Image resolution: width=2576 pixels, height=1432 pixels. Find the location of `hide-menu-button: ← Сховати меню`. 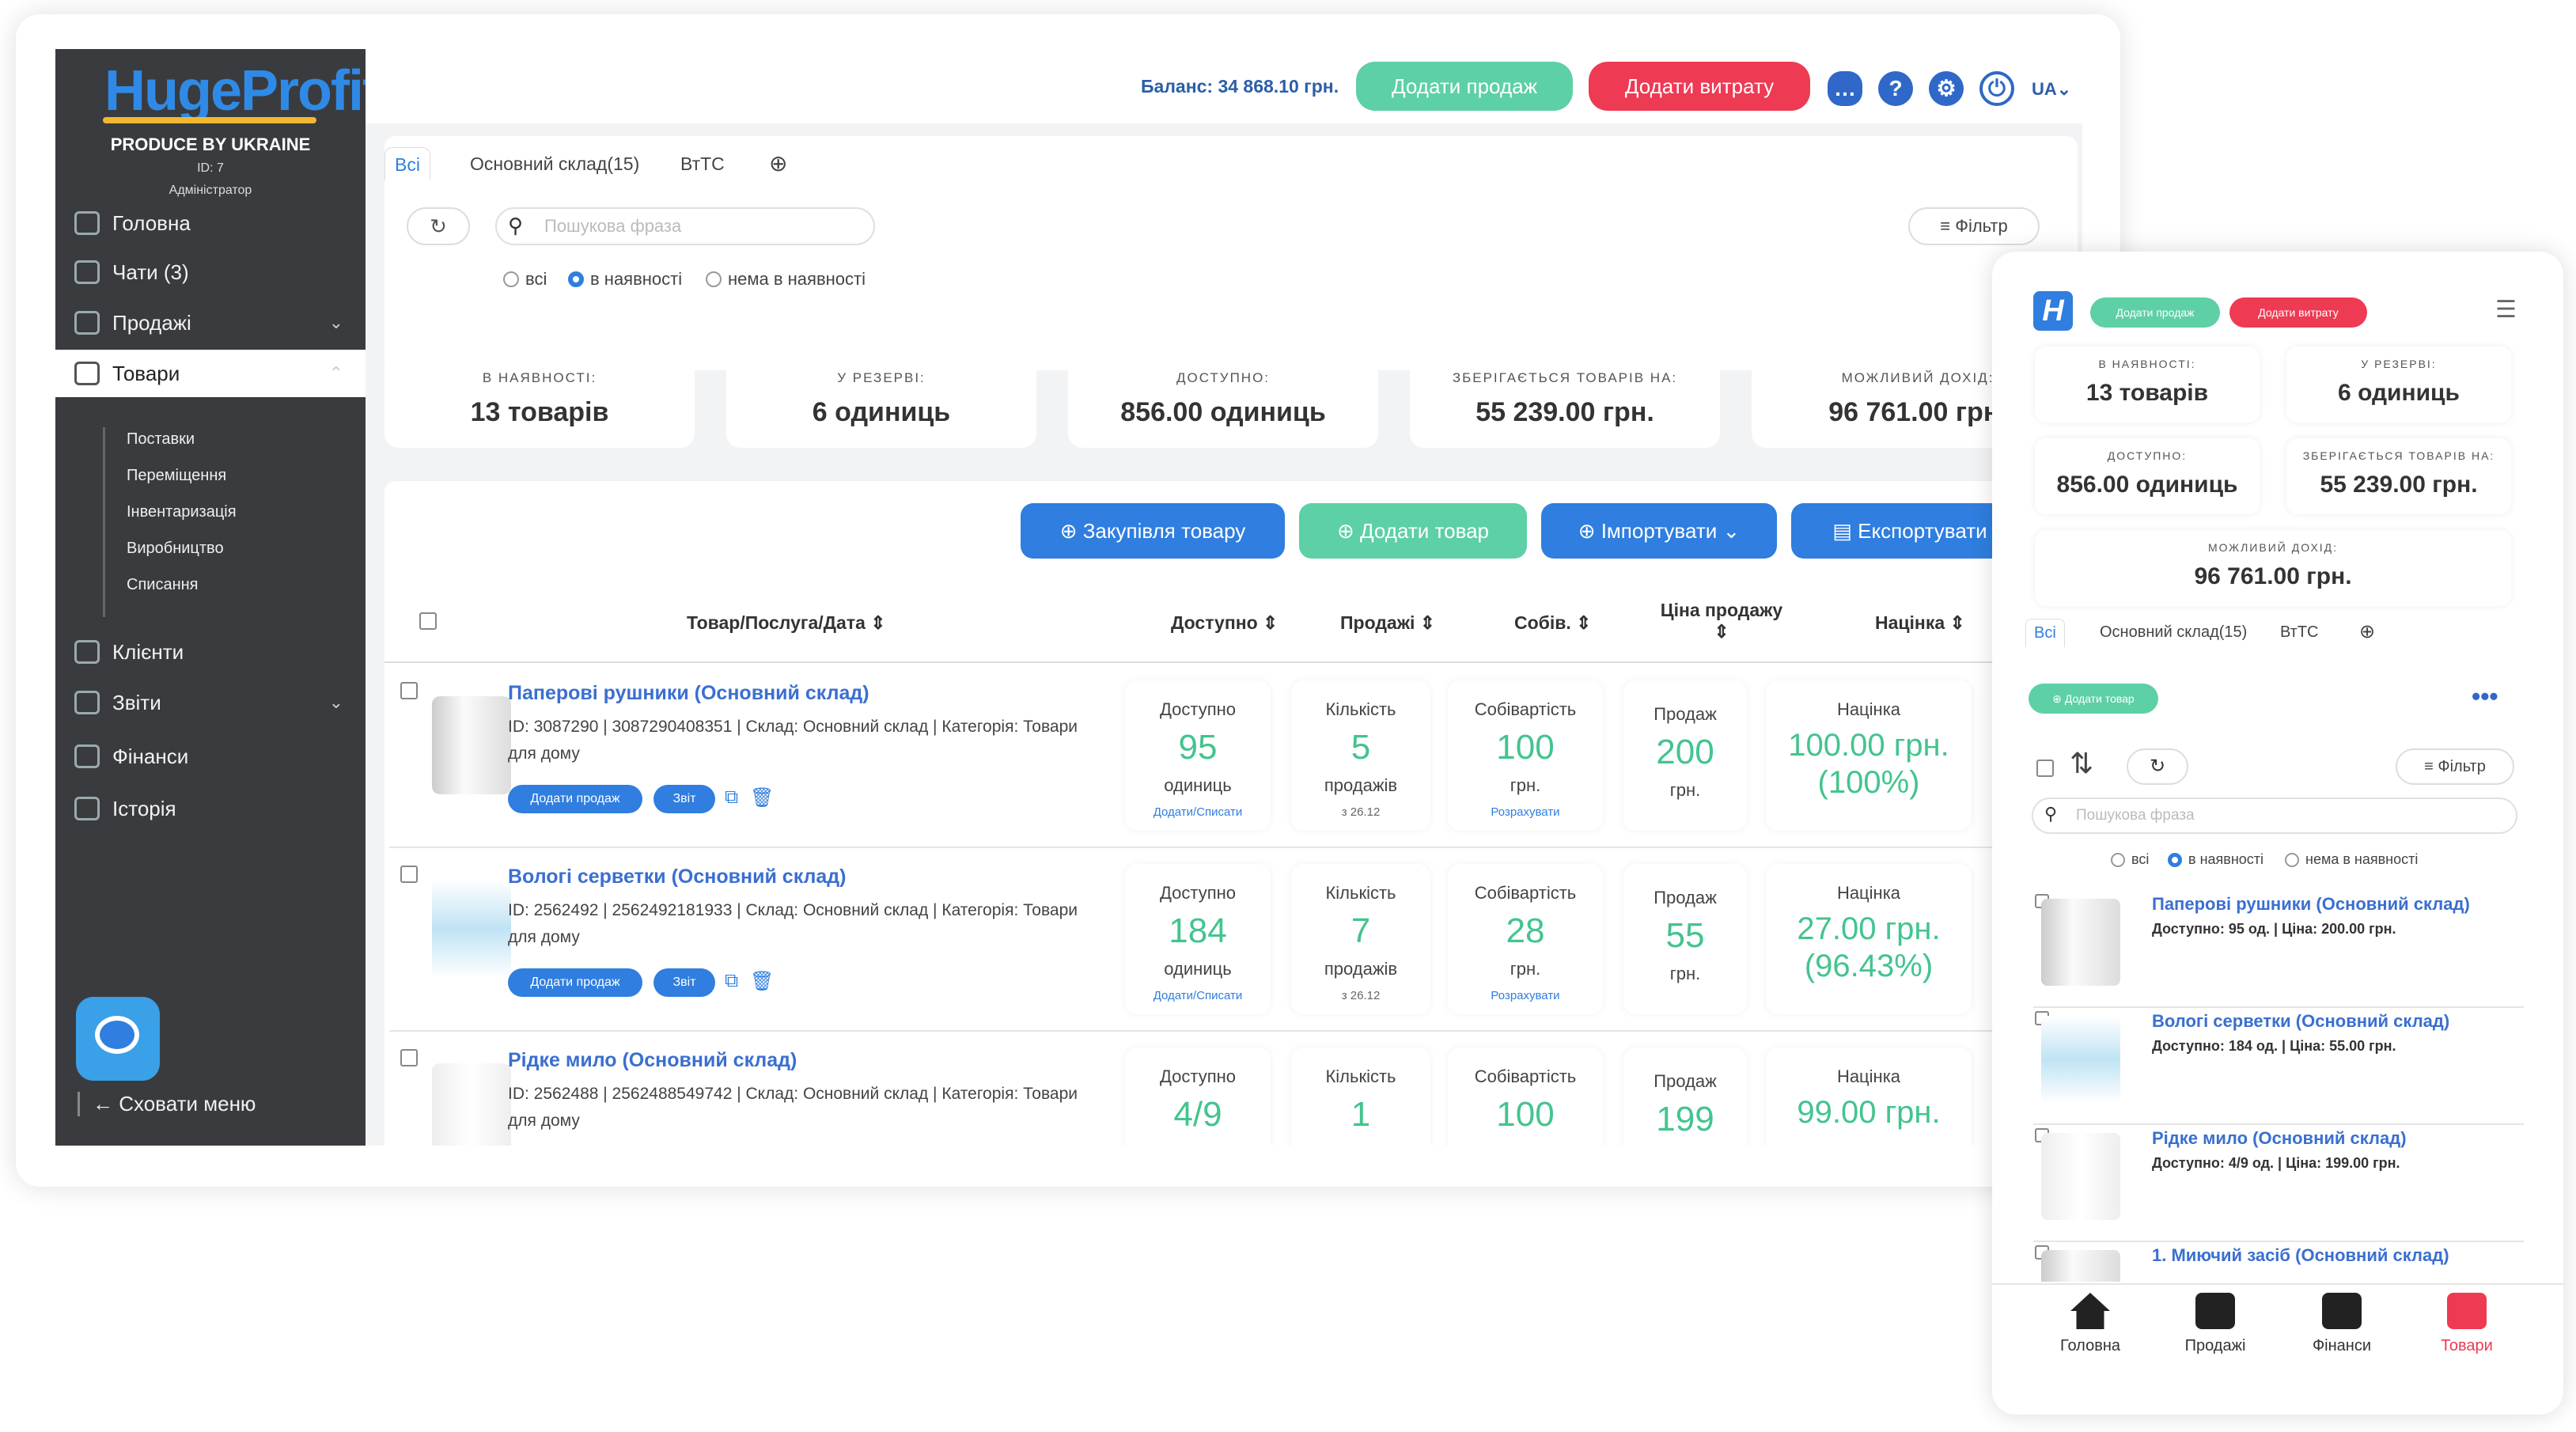

hide-menu-button: ← Сховати меню is located at coordinates (167, 1104).